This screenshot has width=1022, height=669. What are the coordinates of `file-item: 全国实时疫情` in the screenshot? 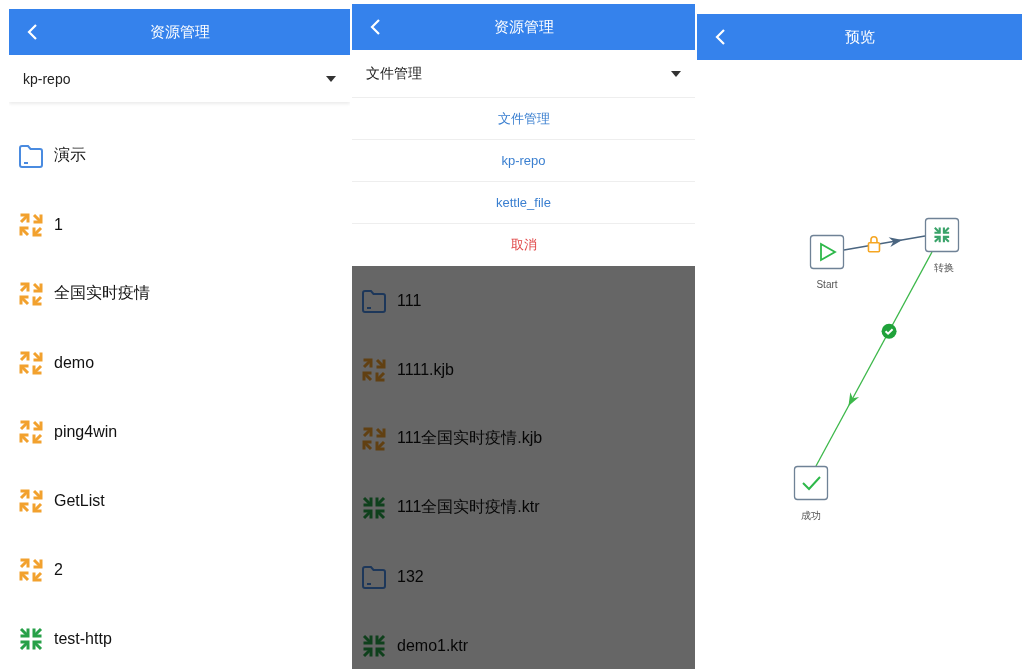 It's located at (179, 293).